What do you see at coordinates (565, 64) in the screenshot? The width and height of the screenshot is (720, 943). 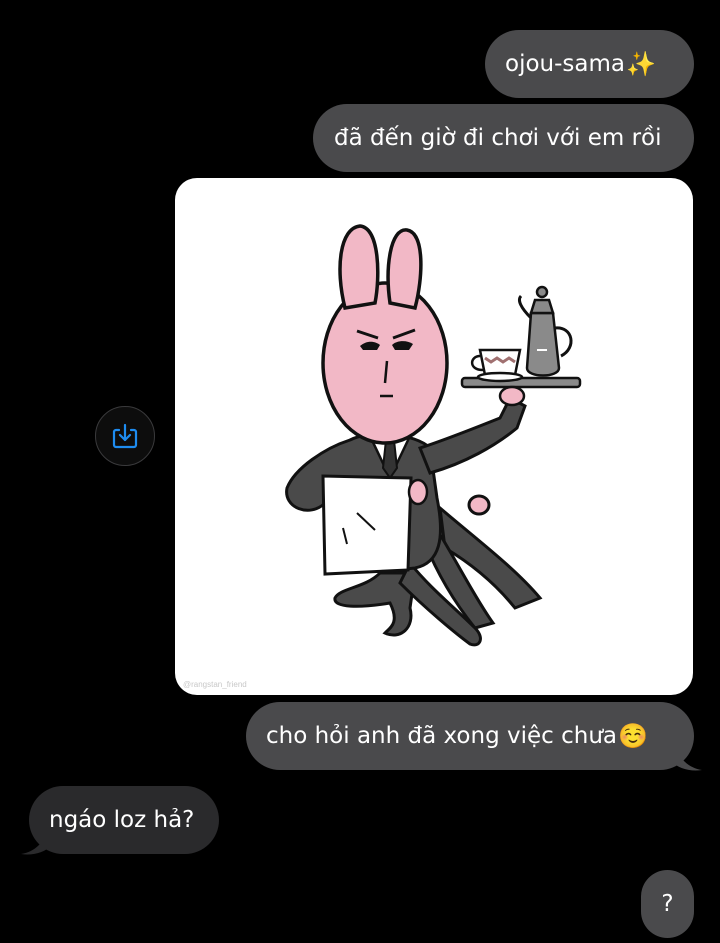 I see `message-text: ojou-sama` at bounding box center [565, 64].